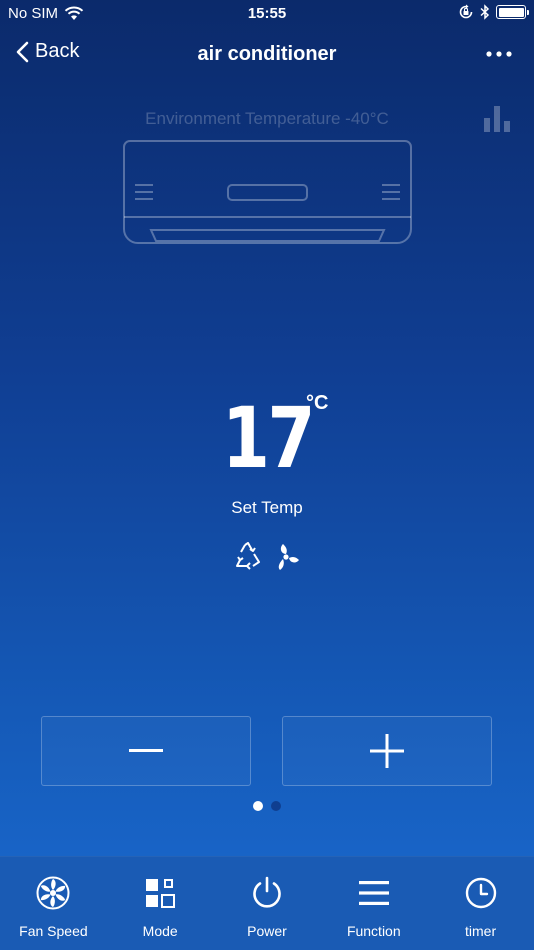 The width and height of the screenshot is (534, 950). I want to click on temperature-unit: °C, so click(317, 403).